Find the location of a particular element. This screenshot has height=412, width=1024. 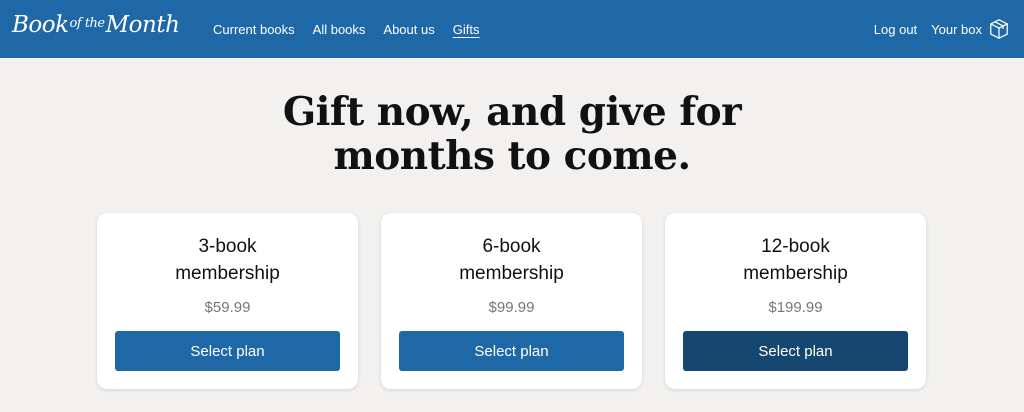

logo-text-month: Month is located at coordinates (142, 25).